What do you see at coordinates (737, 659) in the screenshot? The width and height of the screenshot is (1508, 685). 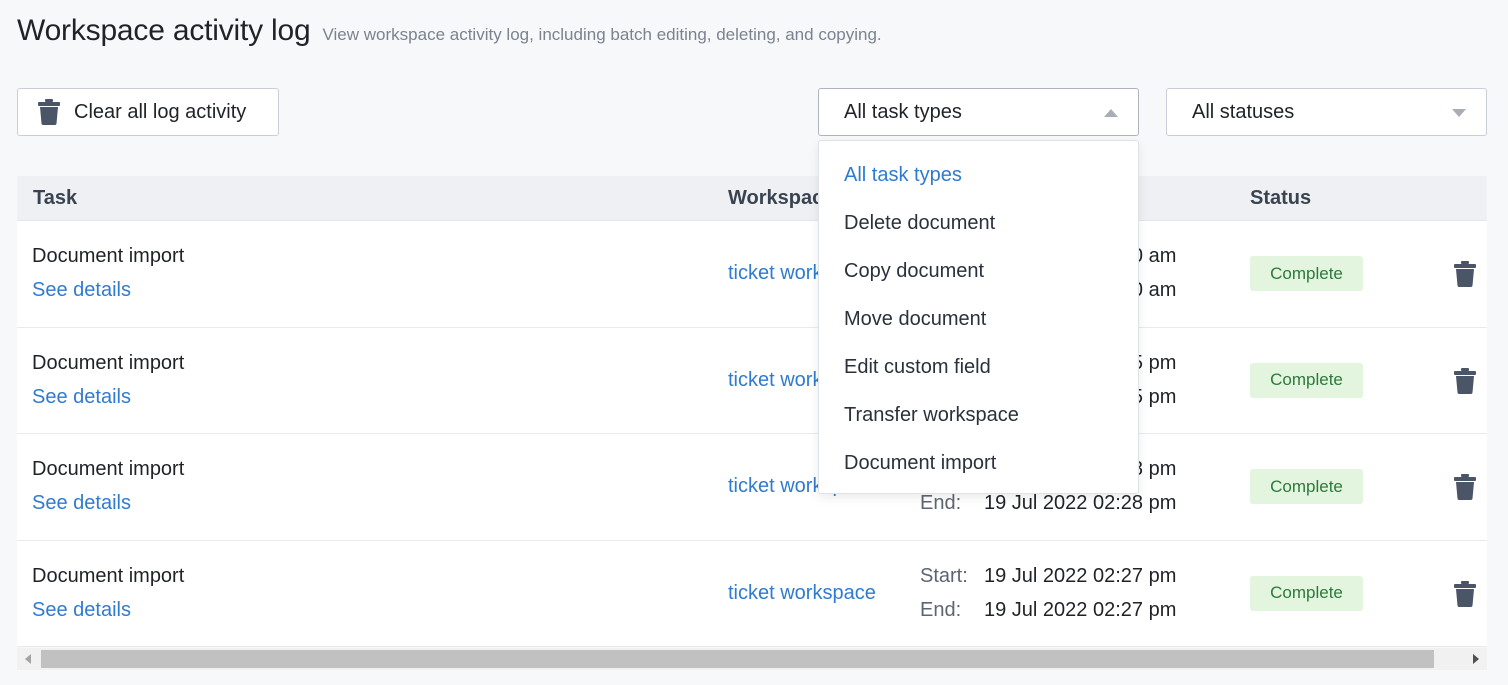 I see `scrollbar-thumb` at bounding box center [737, 659].